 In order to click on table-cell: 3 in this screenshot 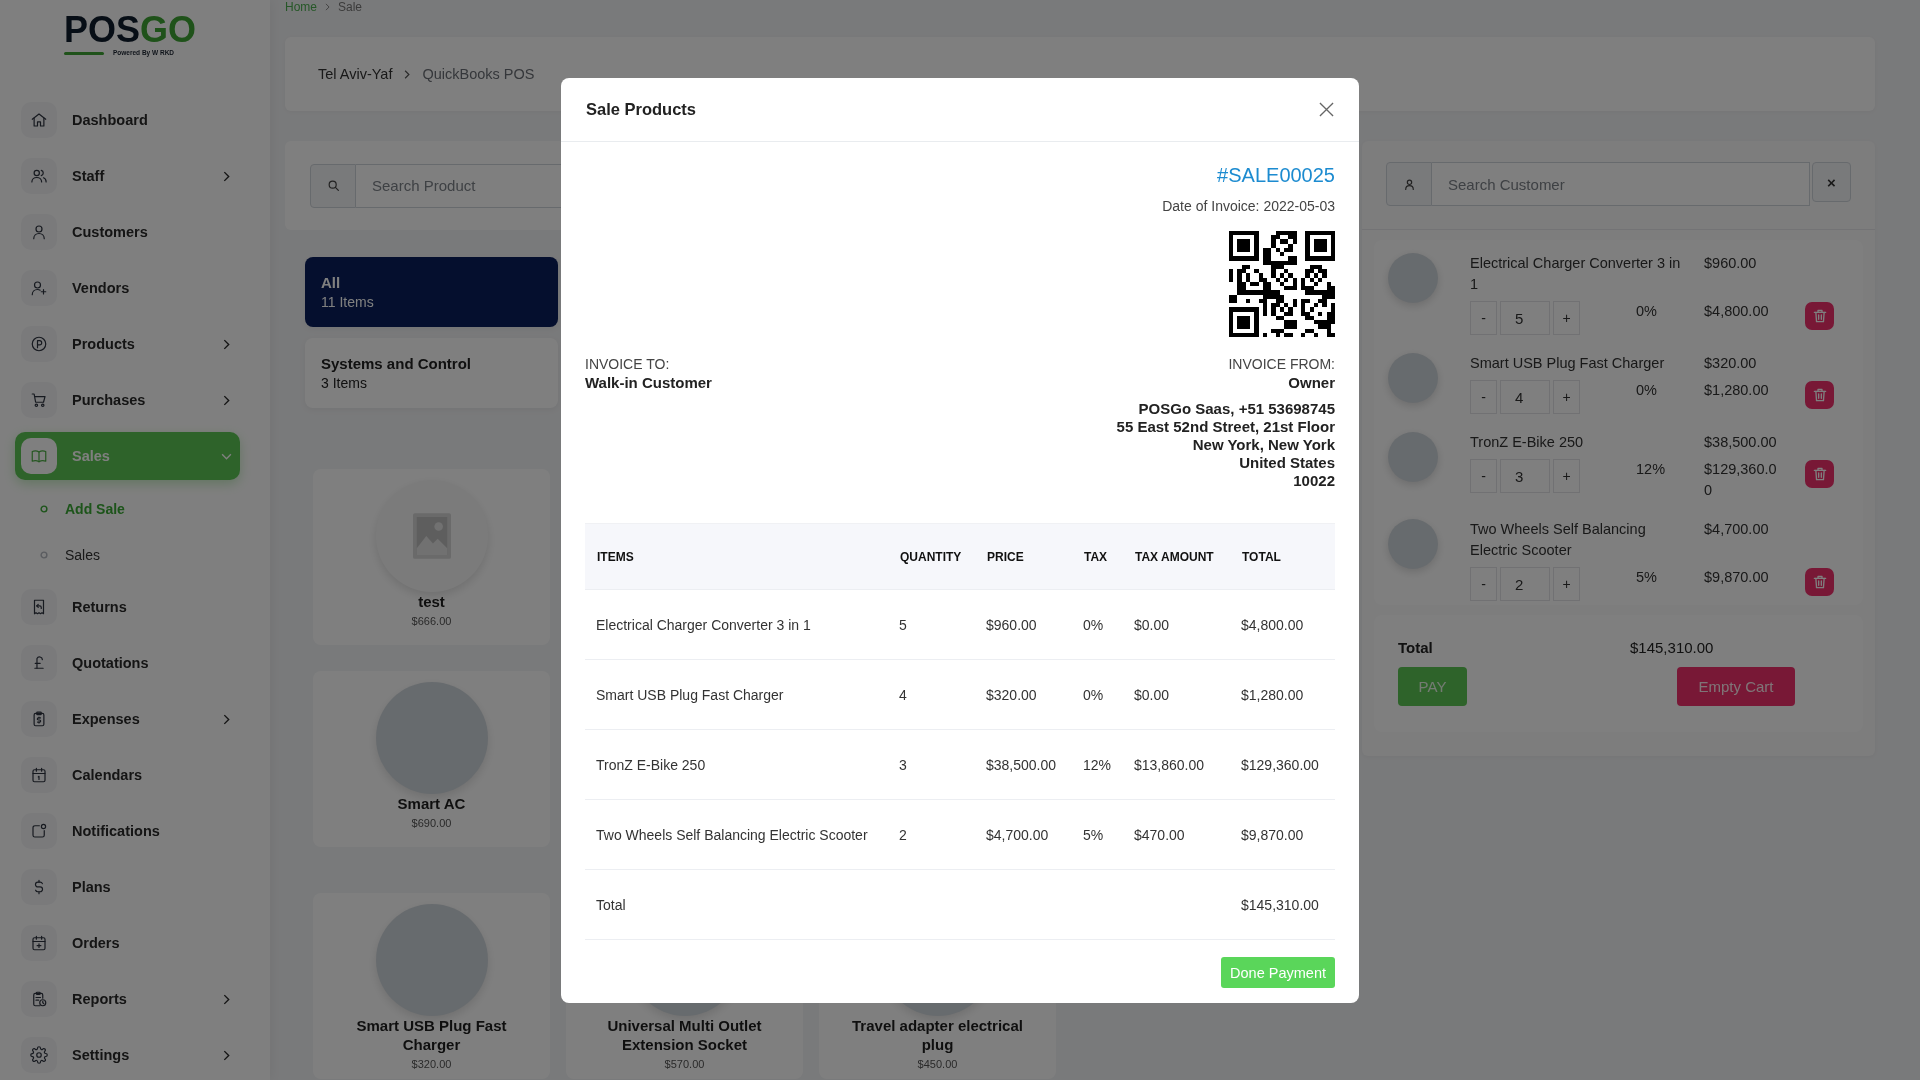, I will do `click(931, 764)`.